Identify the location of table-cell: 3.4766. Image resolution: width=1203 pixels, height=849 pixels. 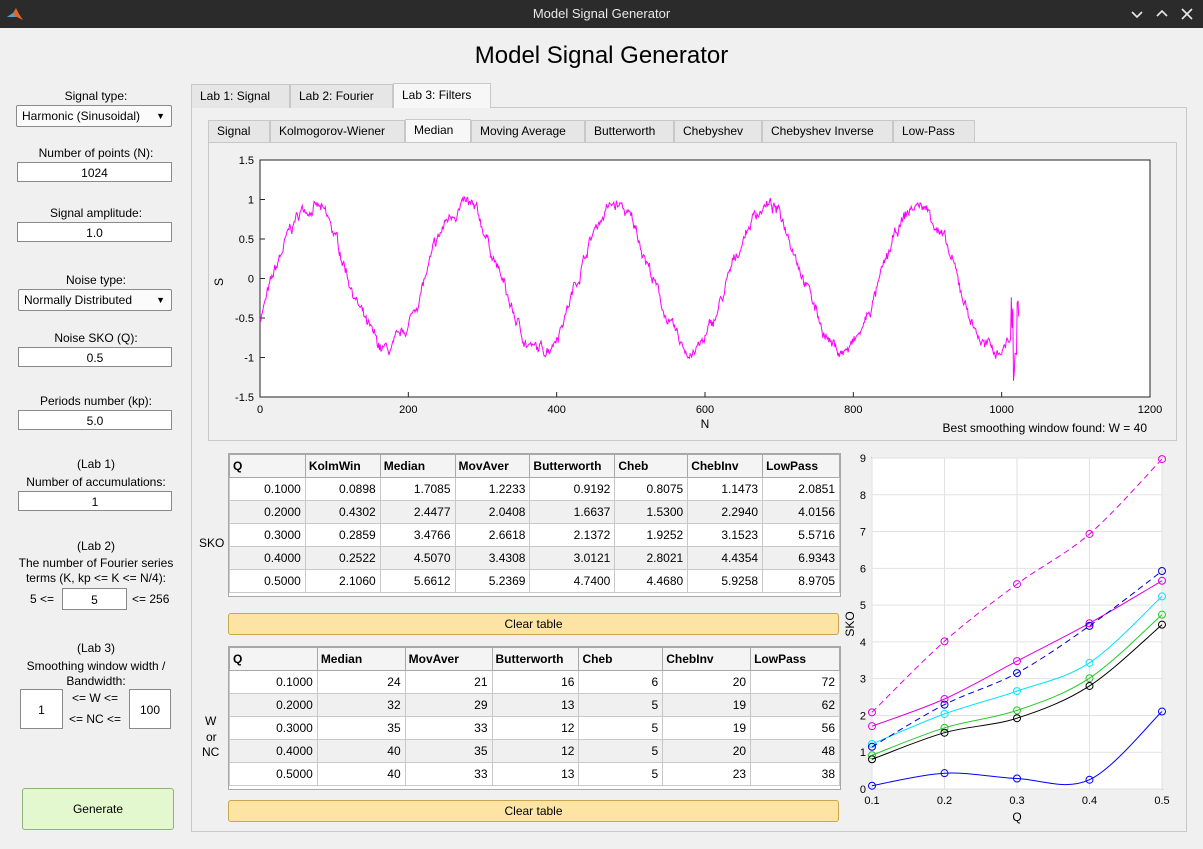
(417, 535).